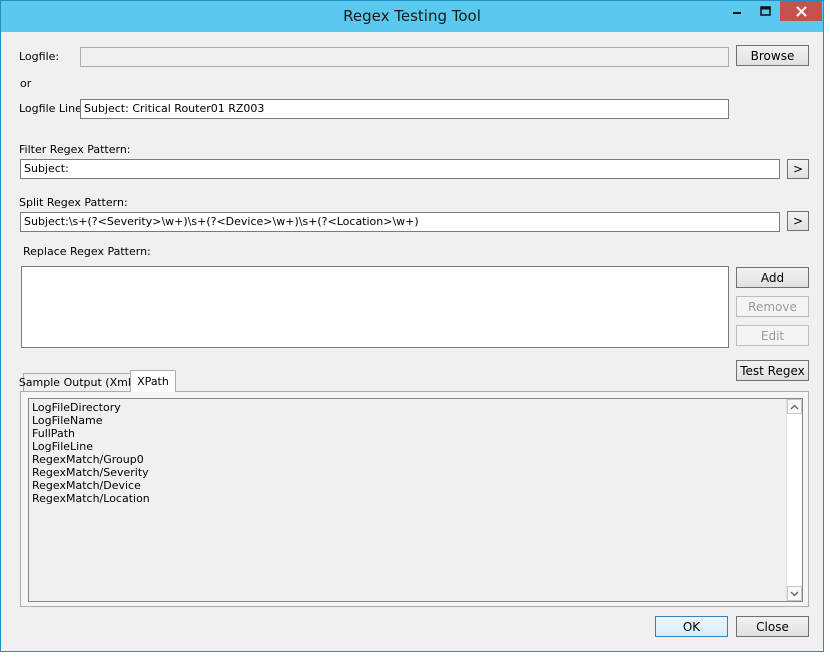 The width and height of the screenshot is (830, 658). I want to click on tab-sample-output-xml: Sample Output (Xml), so click(77, 382).